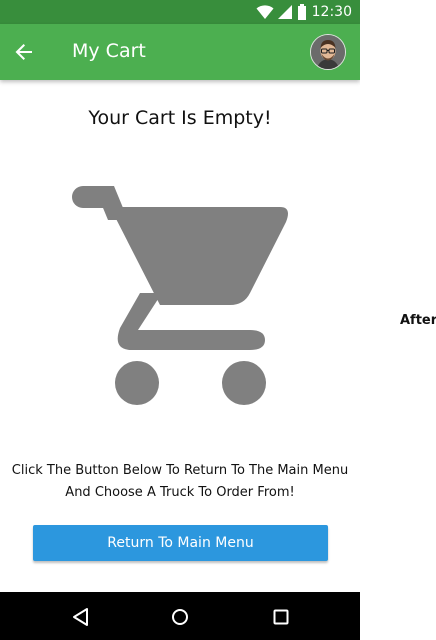 This screenshot has width=436, height=640. Describe the element at coordinates (109, 51) in the screenshot. I see `page-title: My Cart` at that location.